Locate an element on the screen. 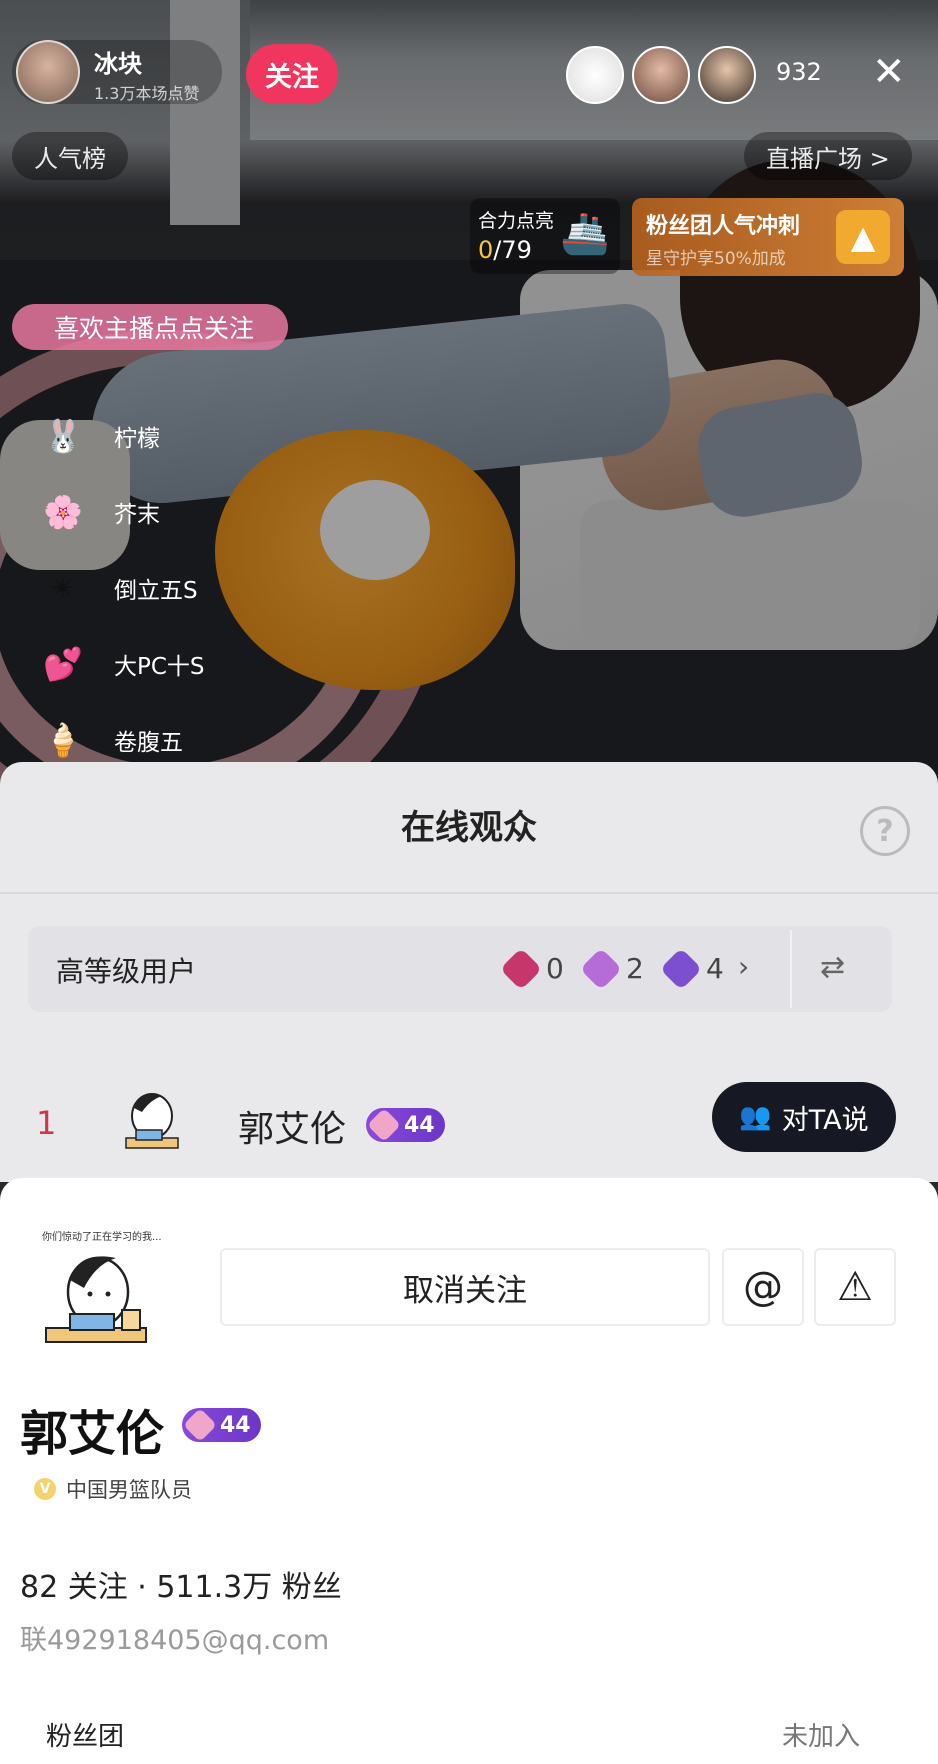 The image size is (938, 1764). mention-icon: @ is located at coordinates (763, 1287).